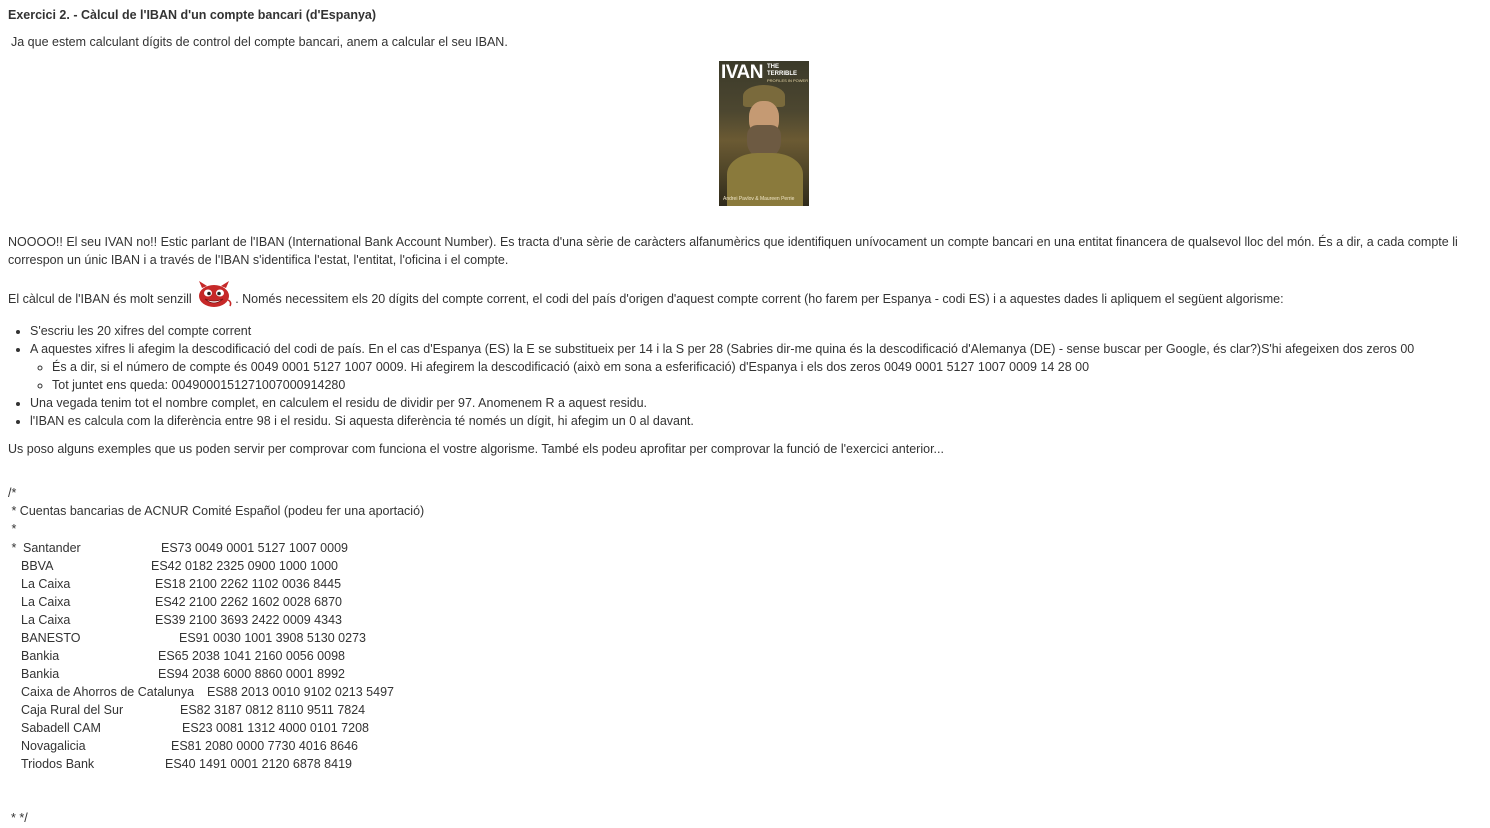  Describe the element at coordinates (275, 728) in the screenshot. I see `bank-iban: ES23 0081 1312 4000 0101 7208` at that location.